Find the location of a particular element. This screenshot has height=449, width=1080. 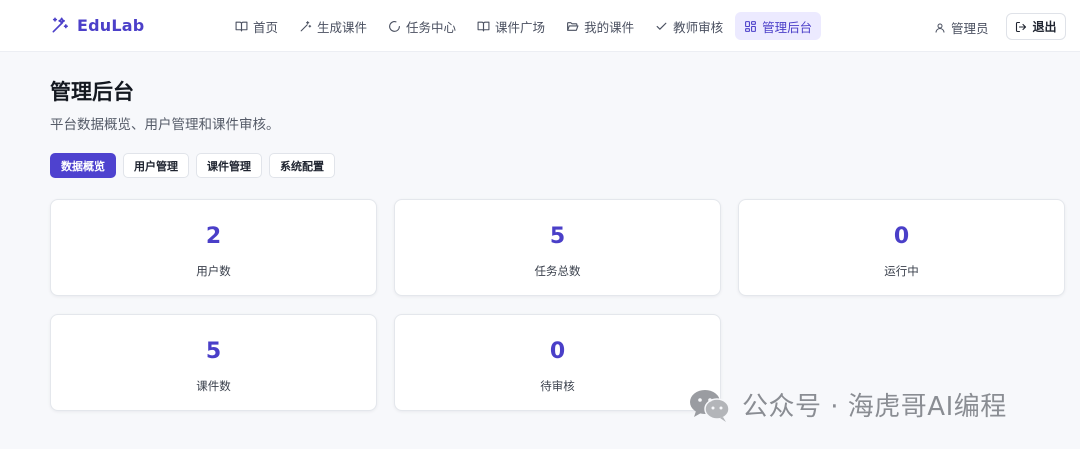

logout-icon is located at coordinates (1021, 26).